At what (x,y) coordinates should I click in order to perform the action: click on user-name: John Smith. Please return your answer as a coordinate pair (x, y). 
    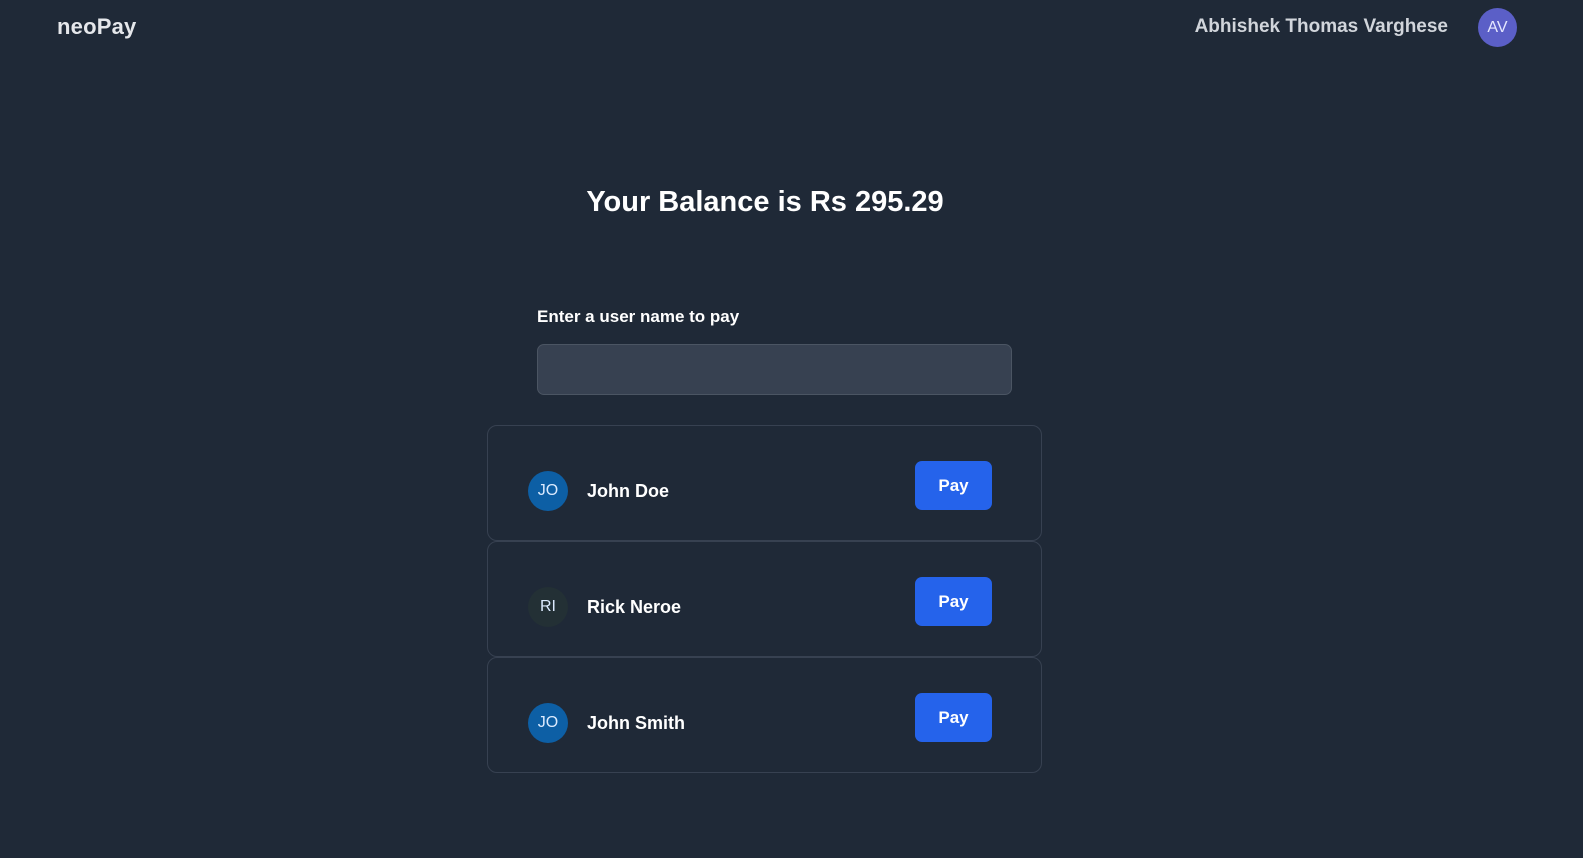
    Looking at the image, I should click on (636, 723).